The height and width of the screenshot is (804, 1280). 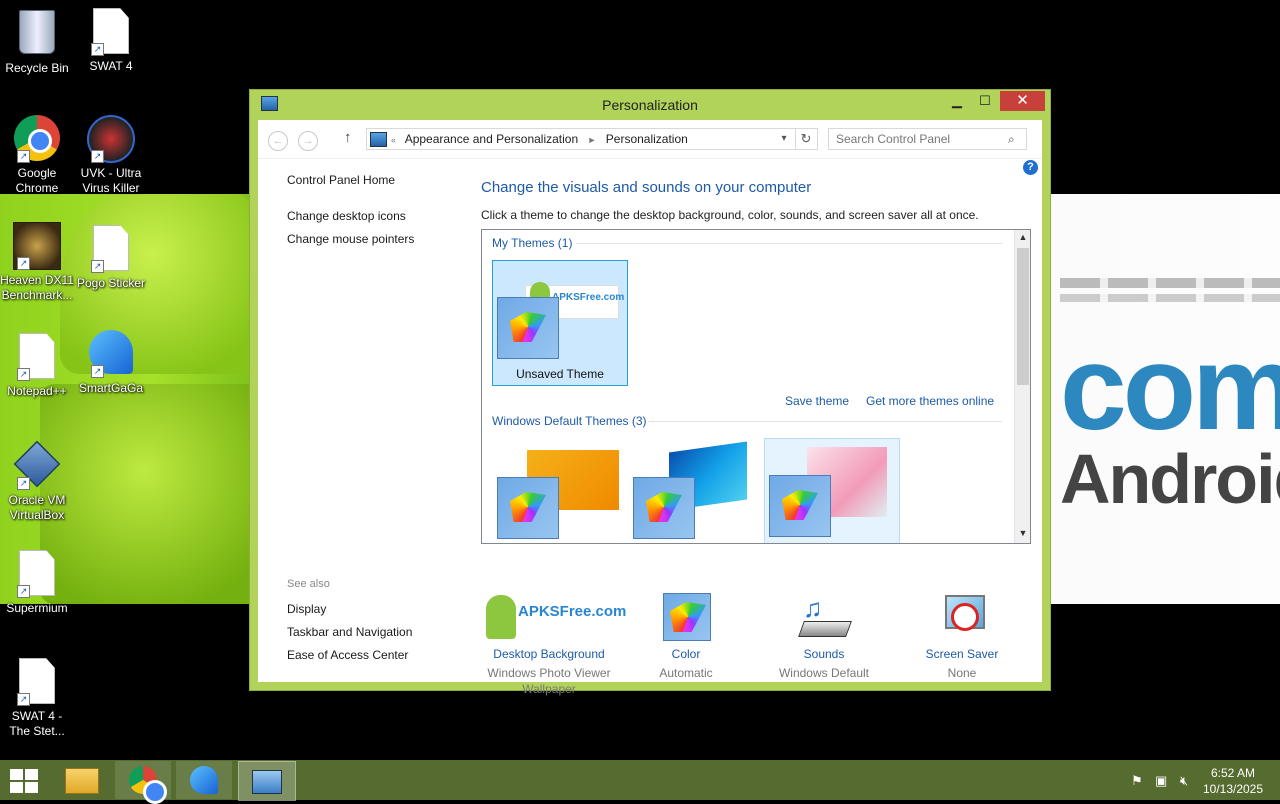 What do you see at coordinates (549, 654) in the screenshot?
I see `desktop-background-link: Desktop Background` at bounding box center [549, 654].